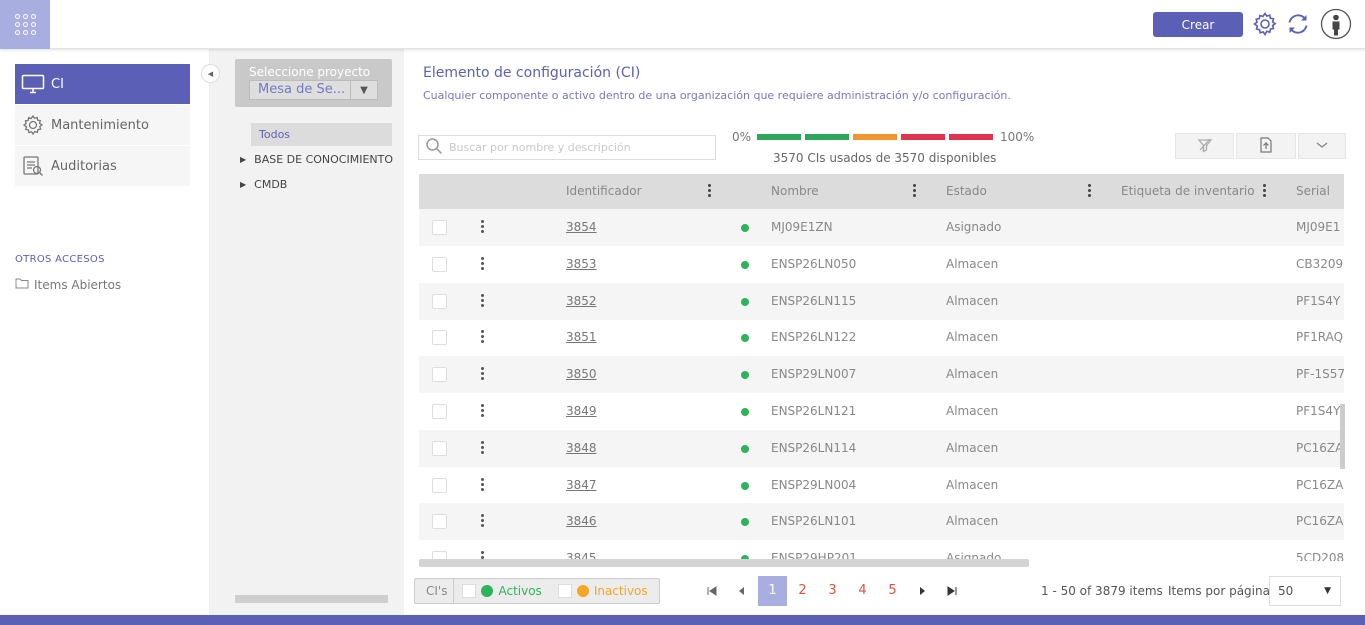  I want to click on table-row: 3854 MJ09E1ZN Asignado MJ09E1, so click(881, 227).